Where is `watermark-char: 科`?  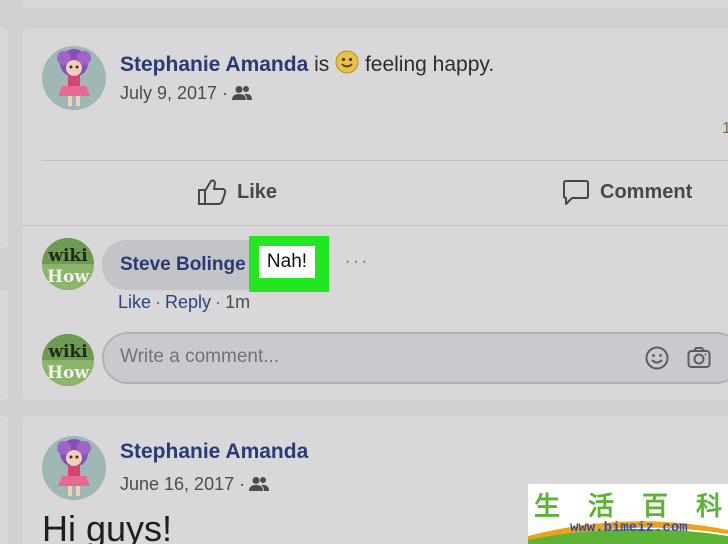
watermark-char: 科 is located at coordinates (708, 507).